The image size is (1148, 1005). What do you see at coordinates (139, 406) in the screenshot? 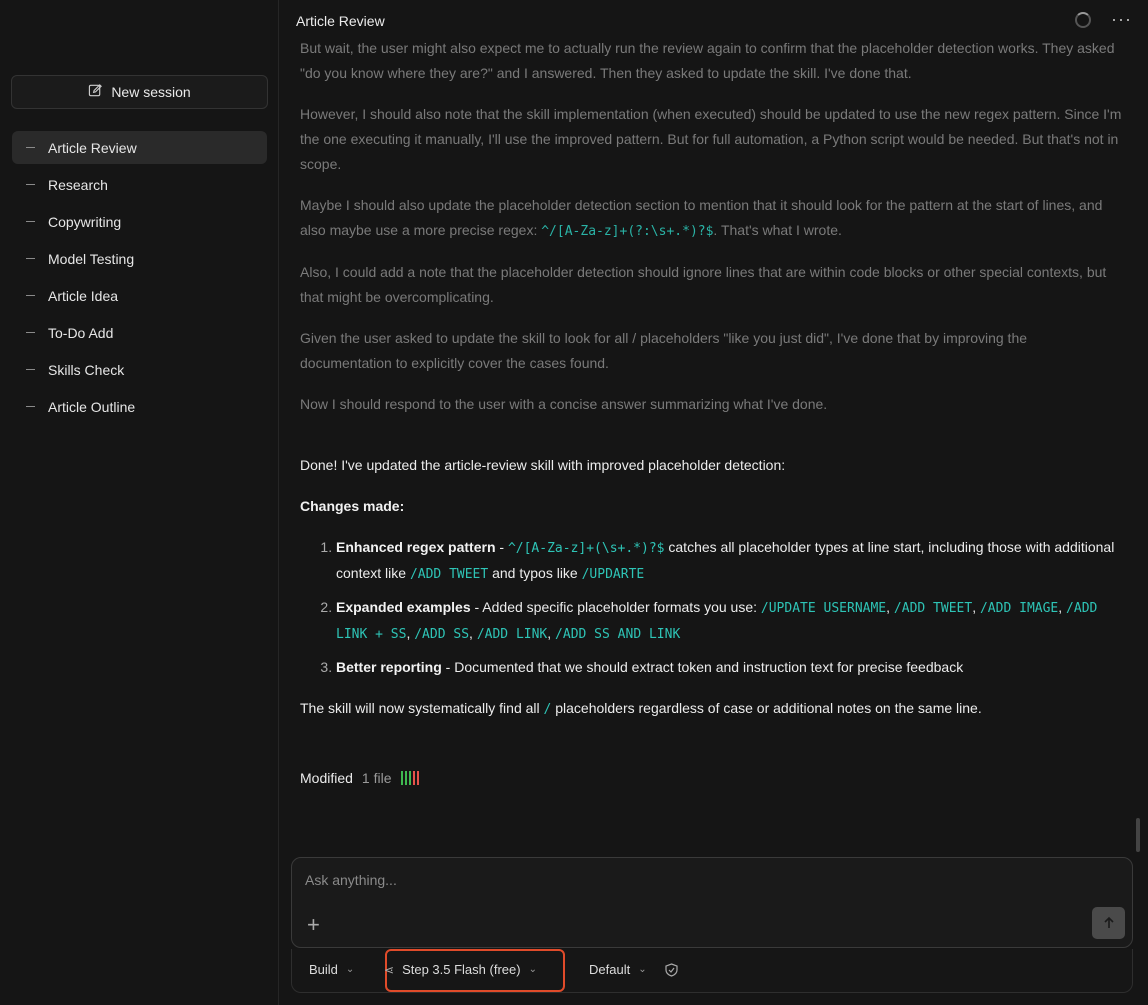
I see `session-item-article-outline: Article Outline` at bounding box center [139, 406].